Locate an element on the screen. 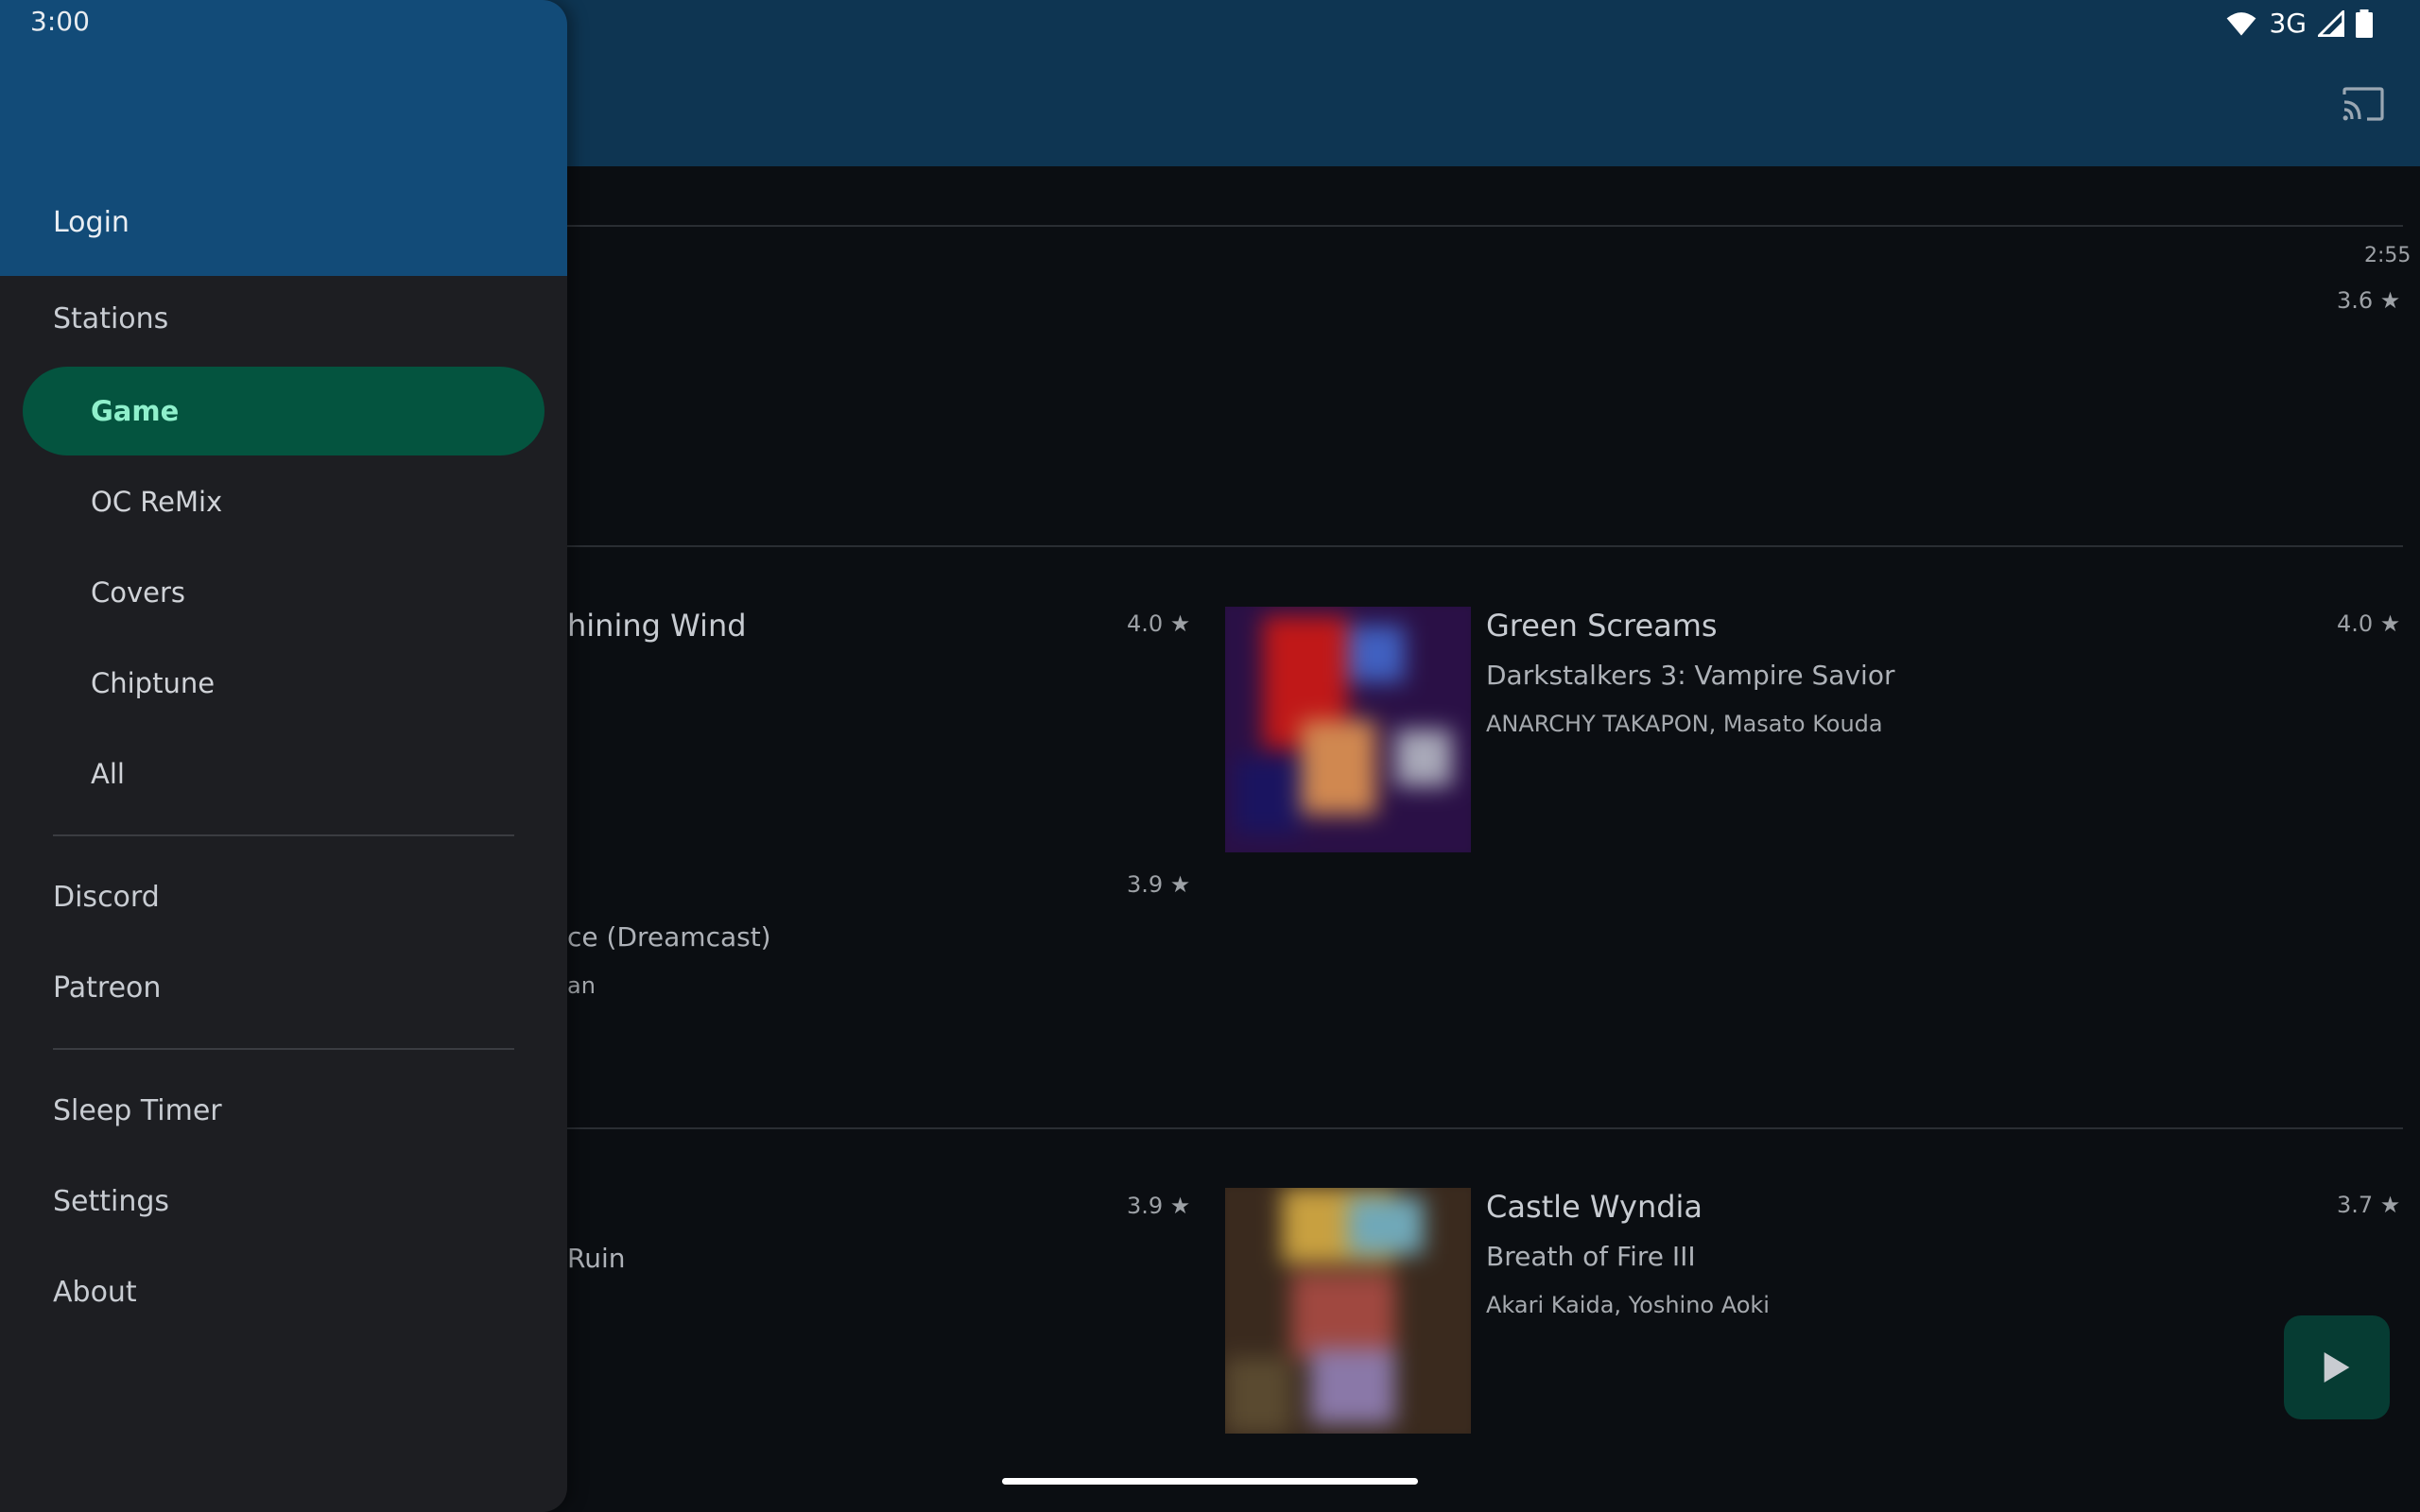 This screenshot has width=2420, height=1512. station-oc-remix: OC ReMix is located at coordinates (283, 501).